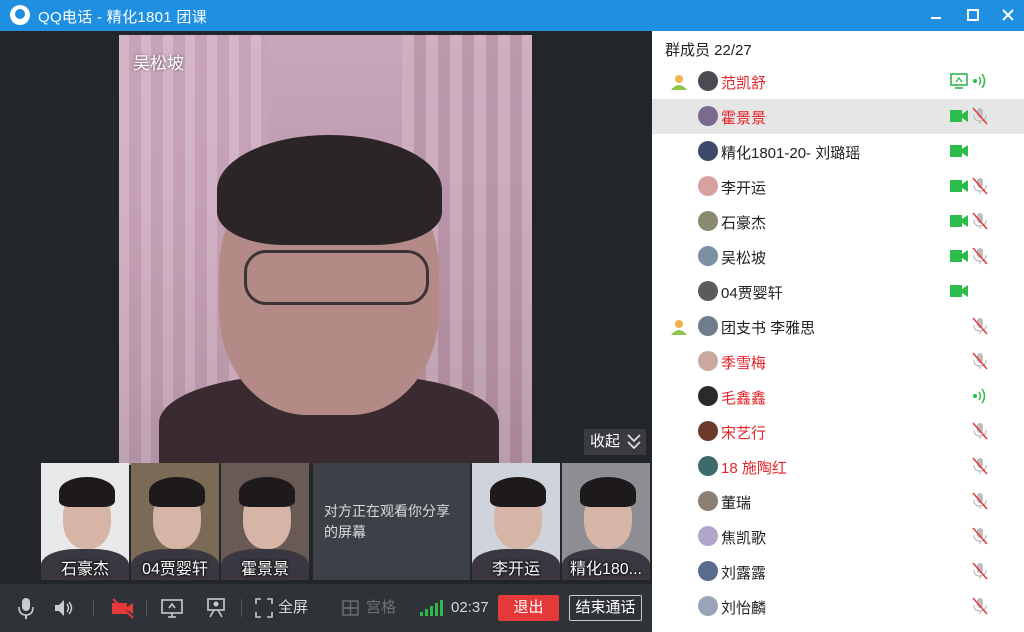  I want to click on camera-off-icon, so click(123, 608).